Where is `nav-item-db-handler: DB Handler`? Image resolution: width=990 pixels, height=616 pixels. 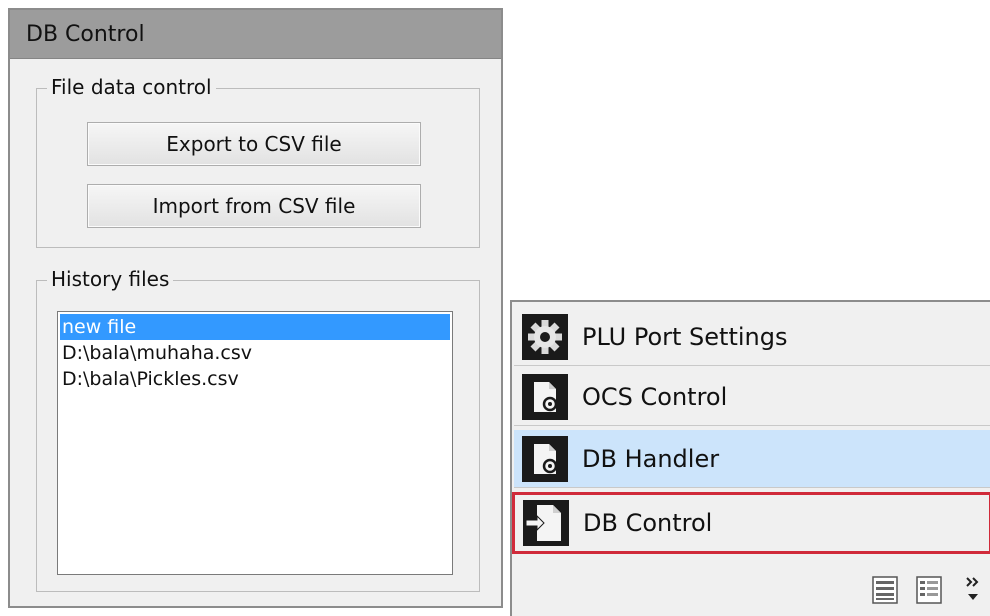 nav-item-db-handler: DB Handler is located at coordinates (752, 459).